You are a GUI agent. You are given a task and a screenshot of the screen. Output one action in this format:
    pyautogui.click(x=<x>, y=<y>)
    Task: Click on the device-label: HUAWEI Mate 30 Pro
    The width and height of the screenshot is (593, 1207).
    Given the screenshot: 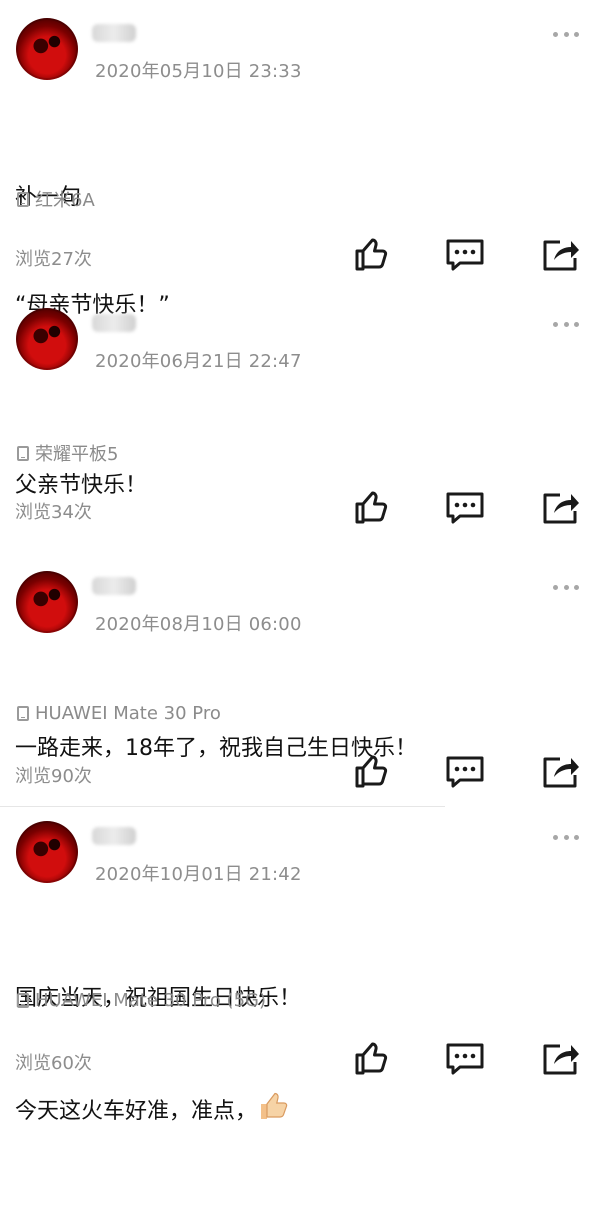 What is the action you would take?
    pyautogui.click(x=119, y=713)
    